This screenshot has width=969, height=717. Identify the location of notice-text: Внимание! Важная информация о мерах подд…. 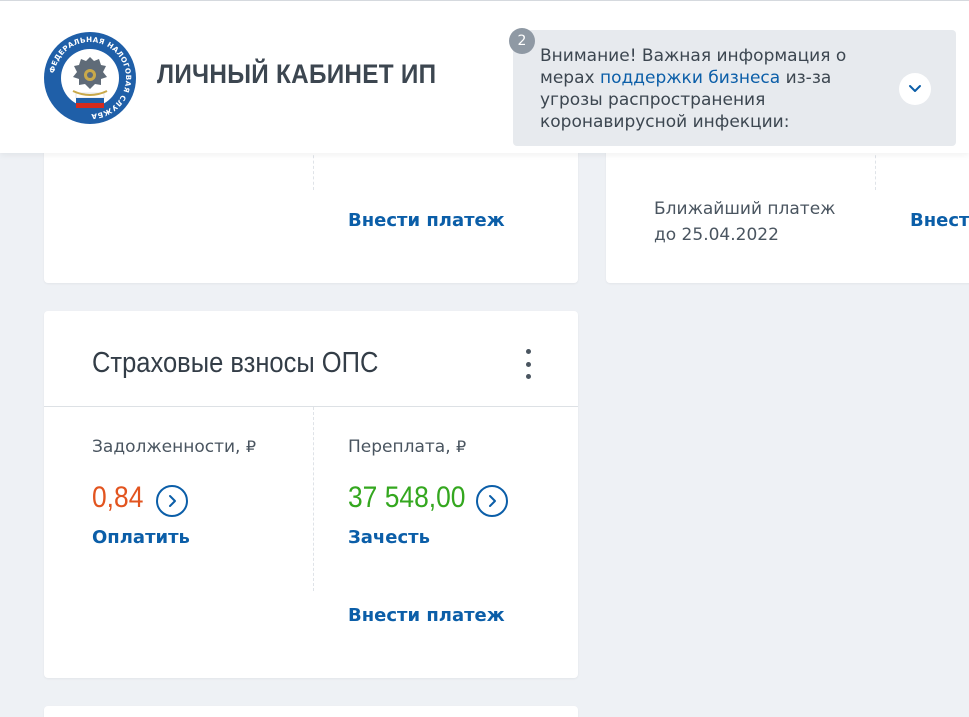
(693, 89).